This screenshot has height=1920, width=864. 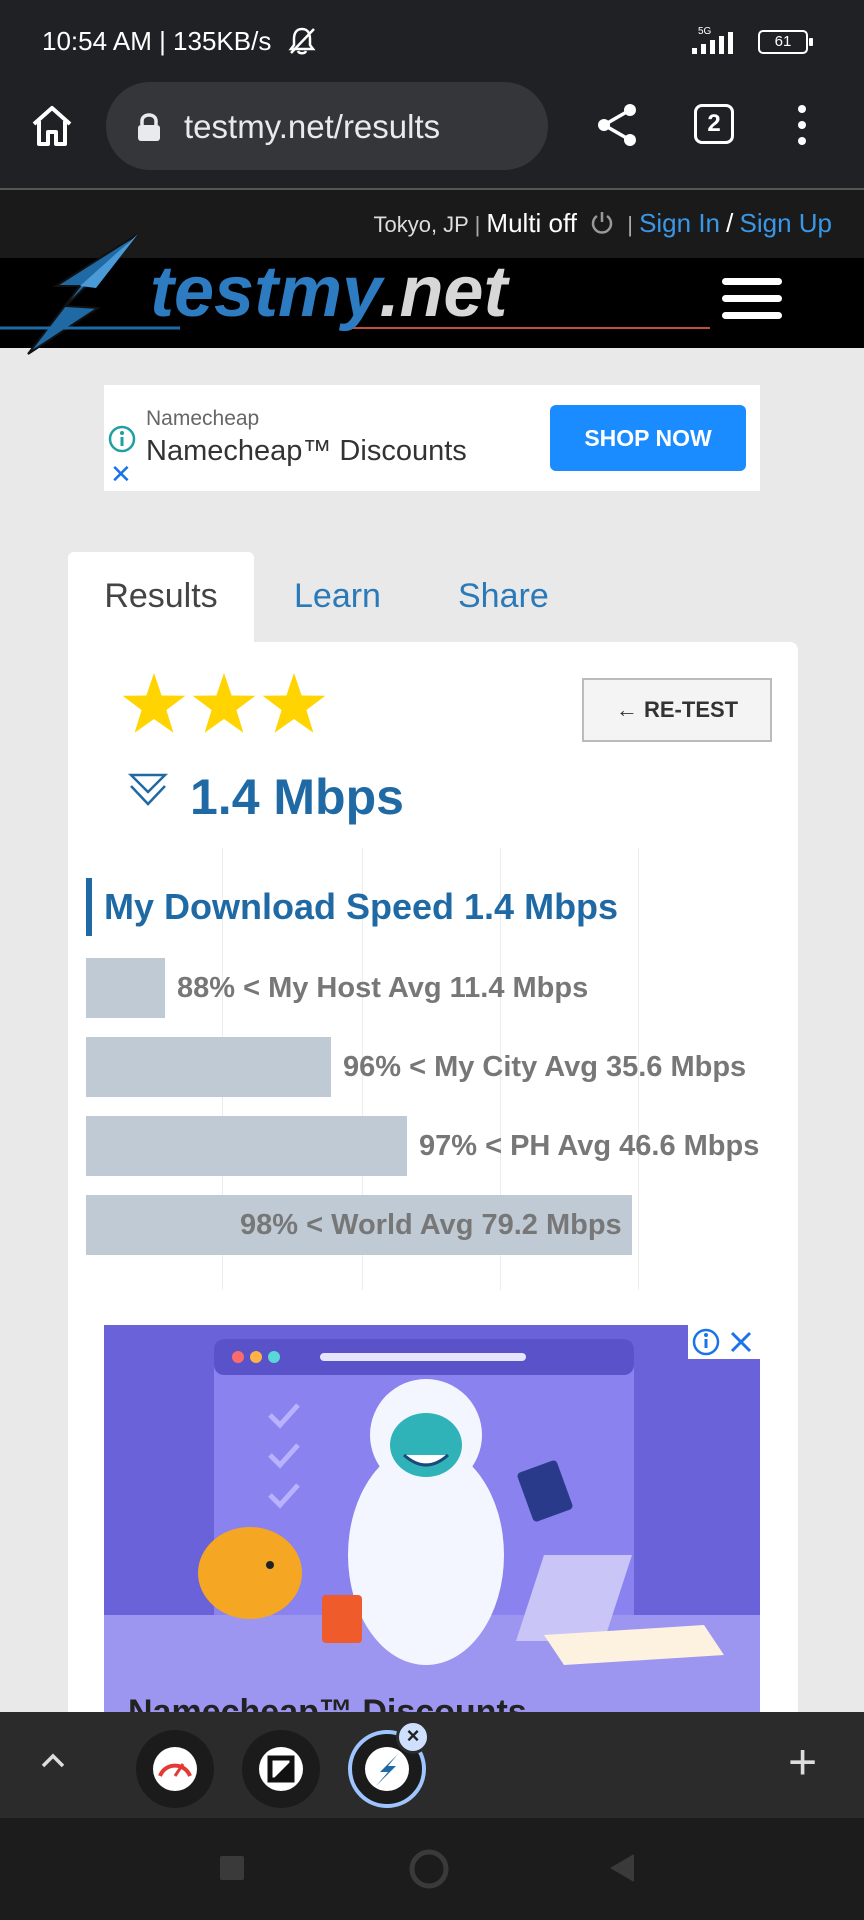 I want to click on more-menu-icon, so click(x=802, y=126).